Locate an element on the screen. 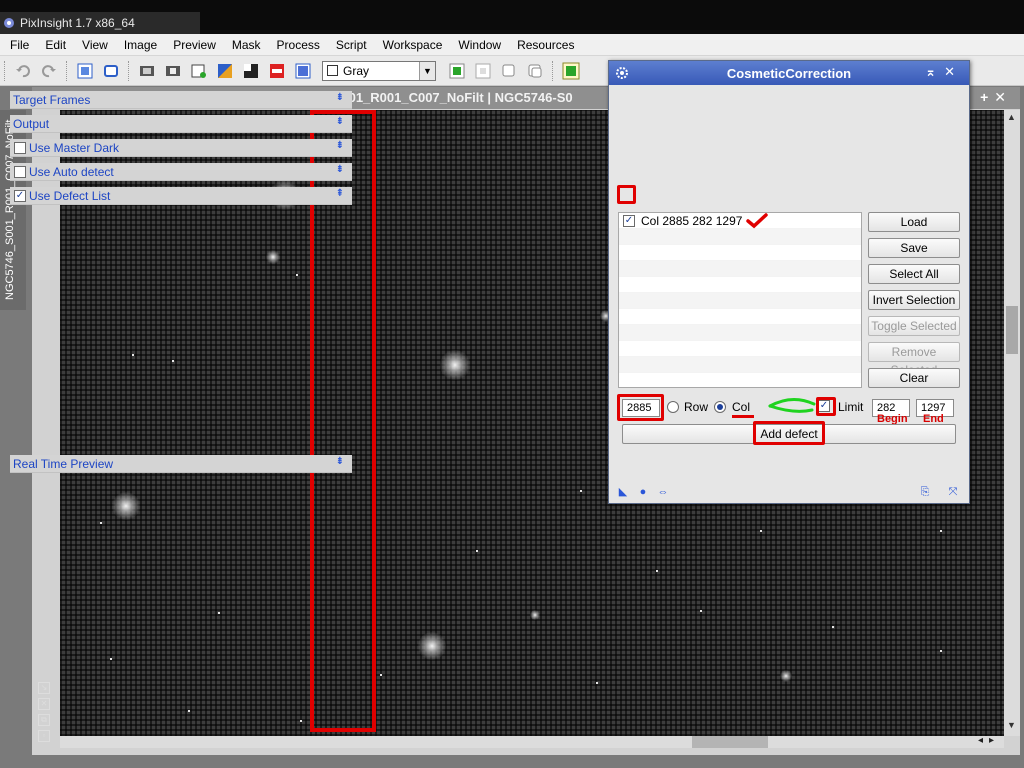 The height and width of the screenshot is (768, 1024). app-title-strip: PixInsight 1.7 x86_64 is located at coordinates (100, 23).